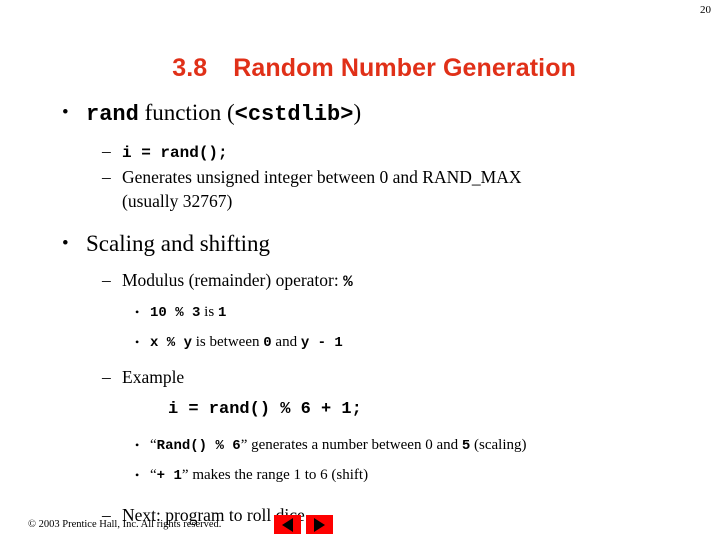 This screenshot has width=720, height=540. What do you see at coordinates (112, 114) in the screenshot?
I see `code-rand: rand` at bounding box center [112, 114].